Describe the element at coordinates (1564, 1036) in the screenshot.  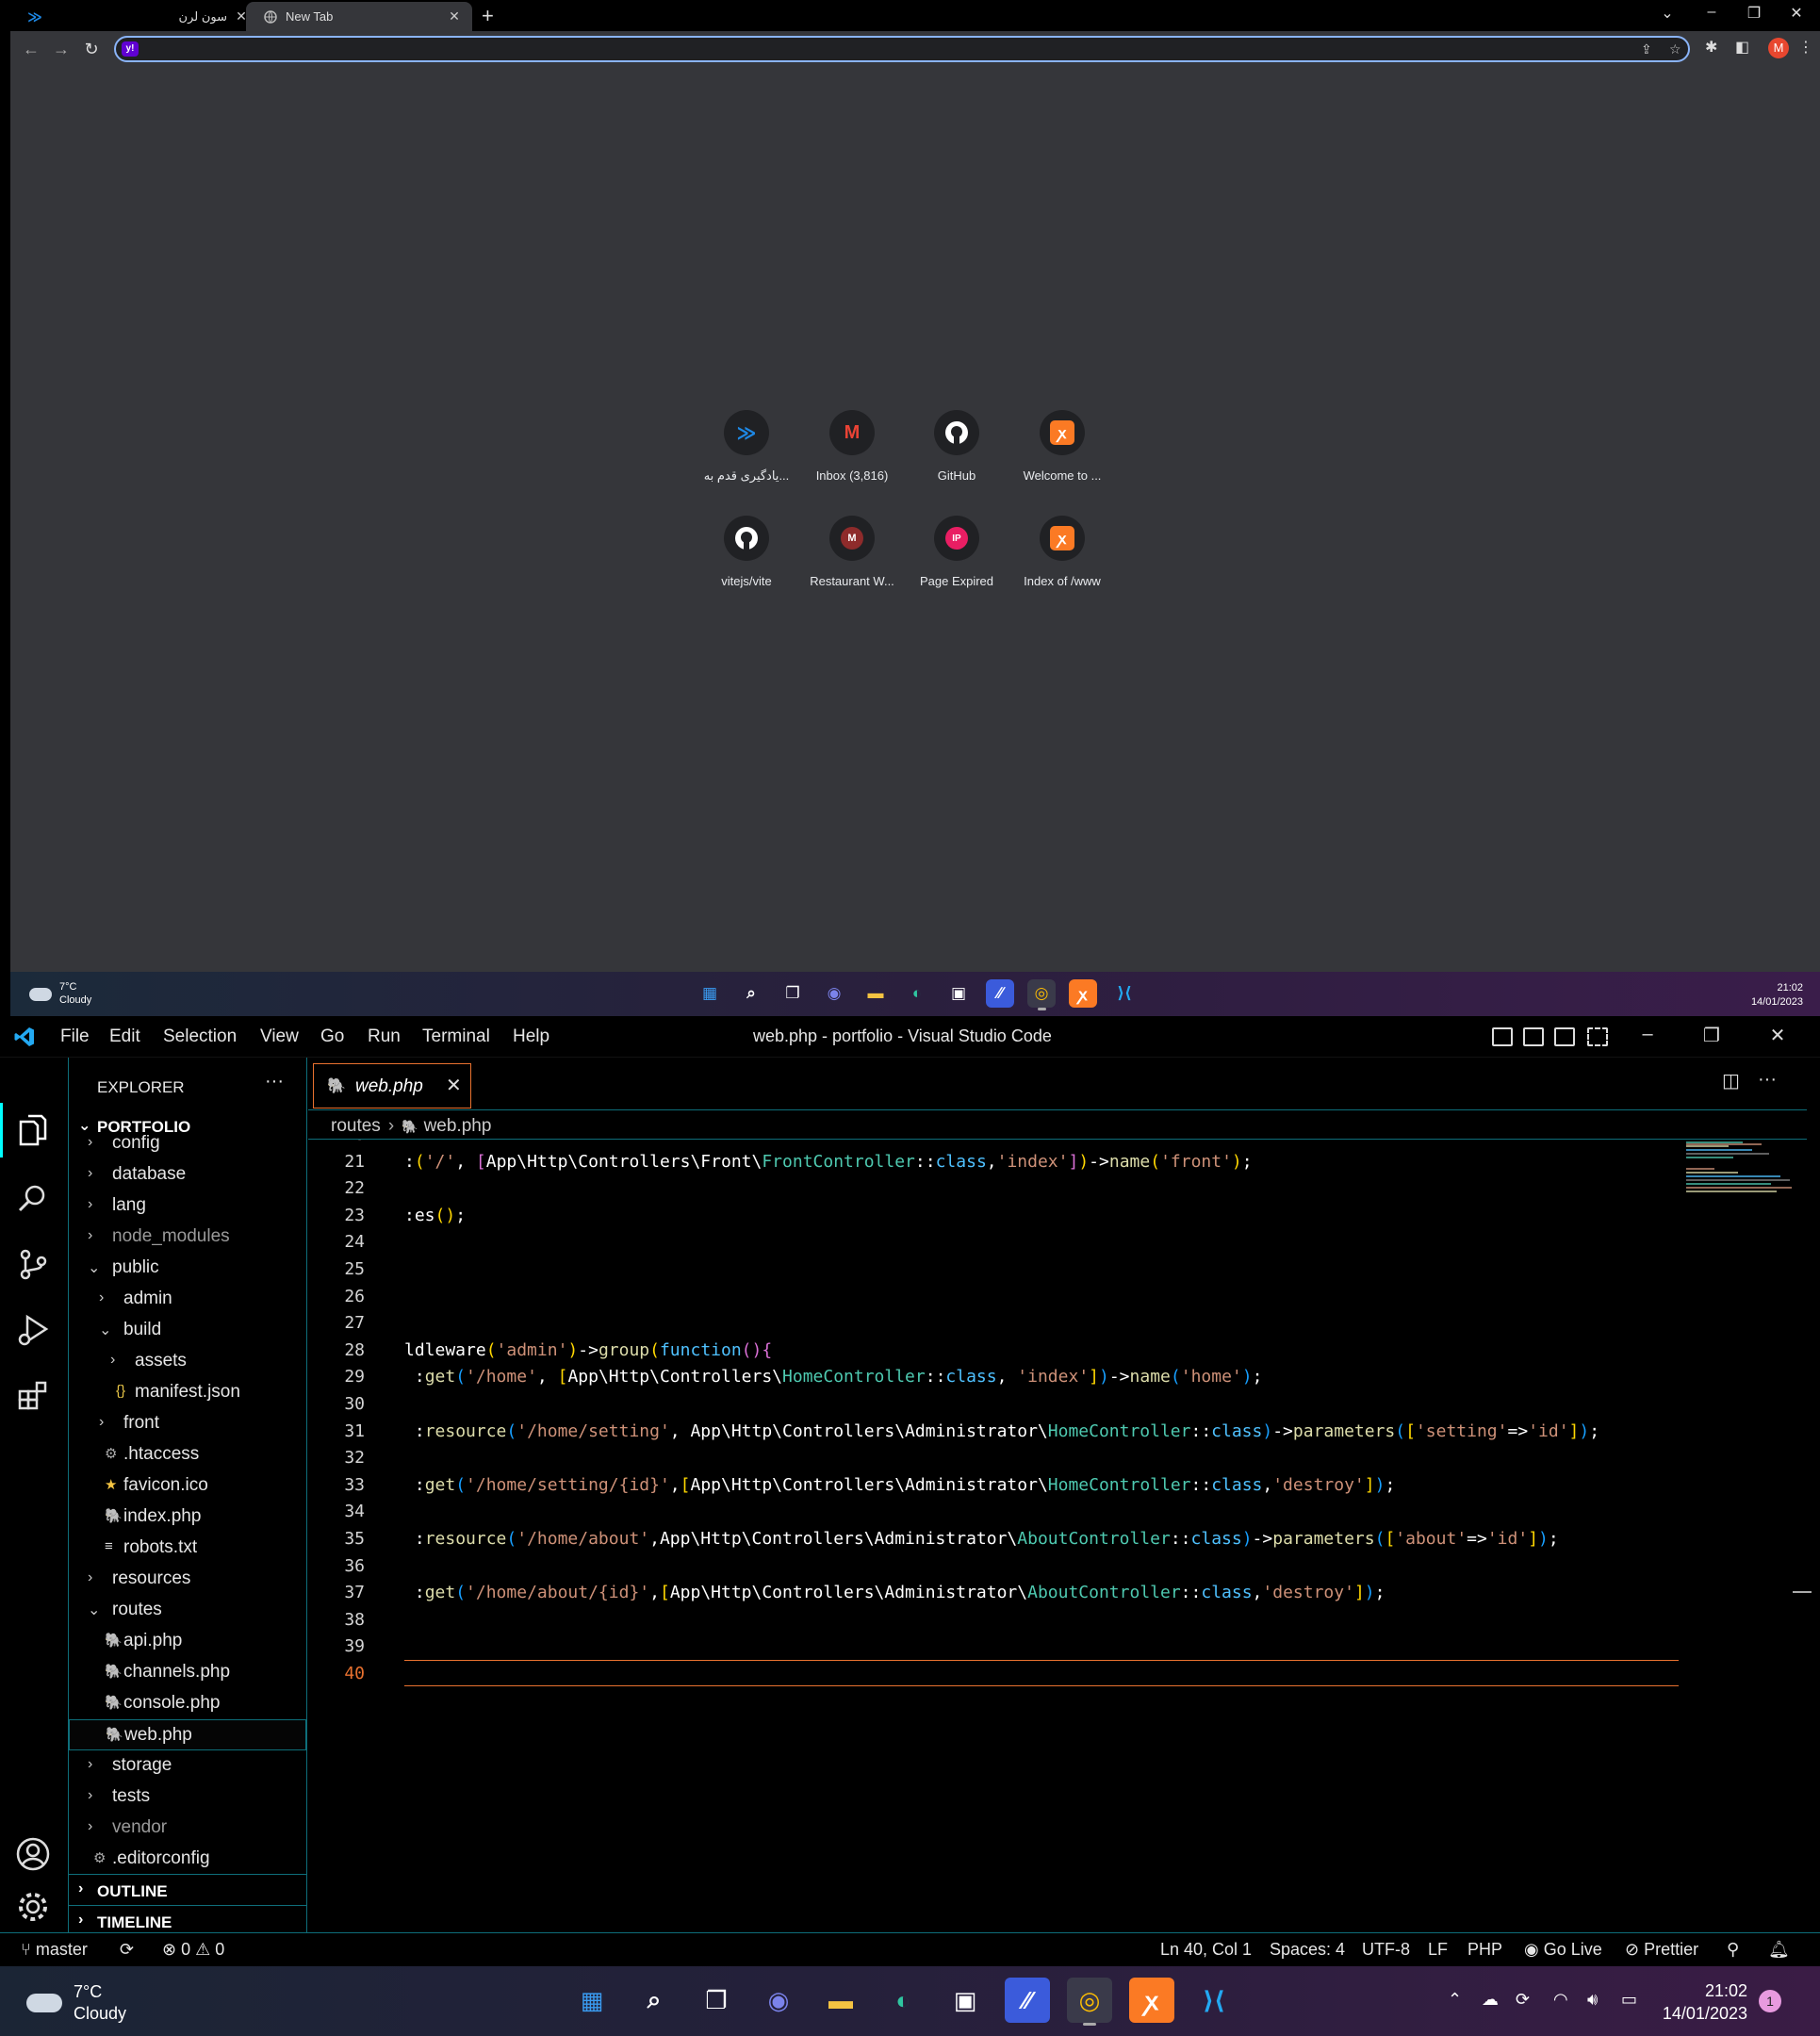
I see `toggle-secondary-sidebar-icon` at that location.